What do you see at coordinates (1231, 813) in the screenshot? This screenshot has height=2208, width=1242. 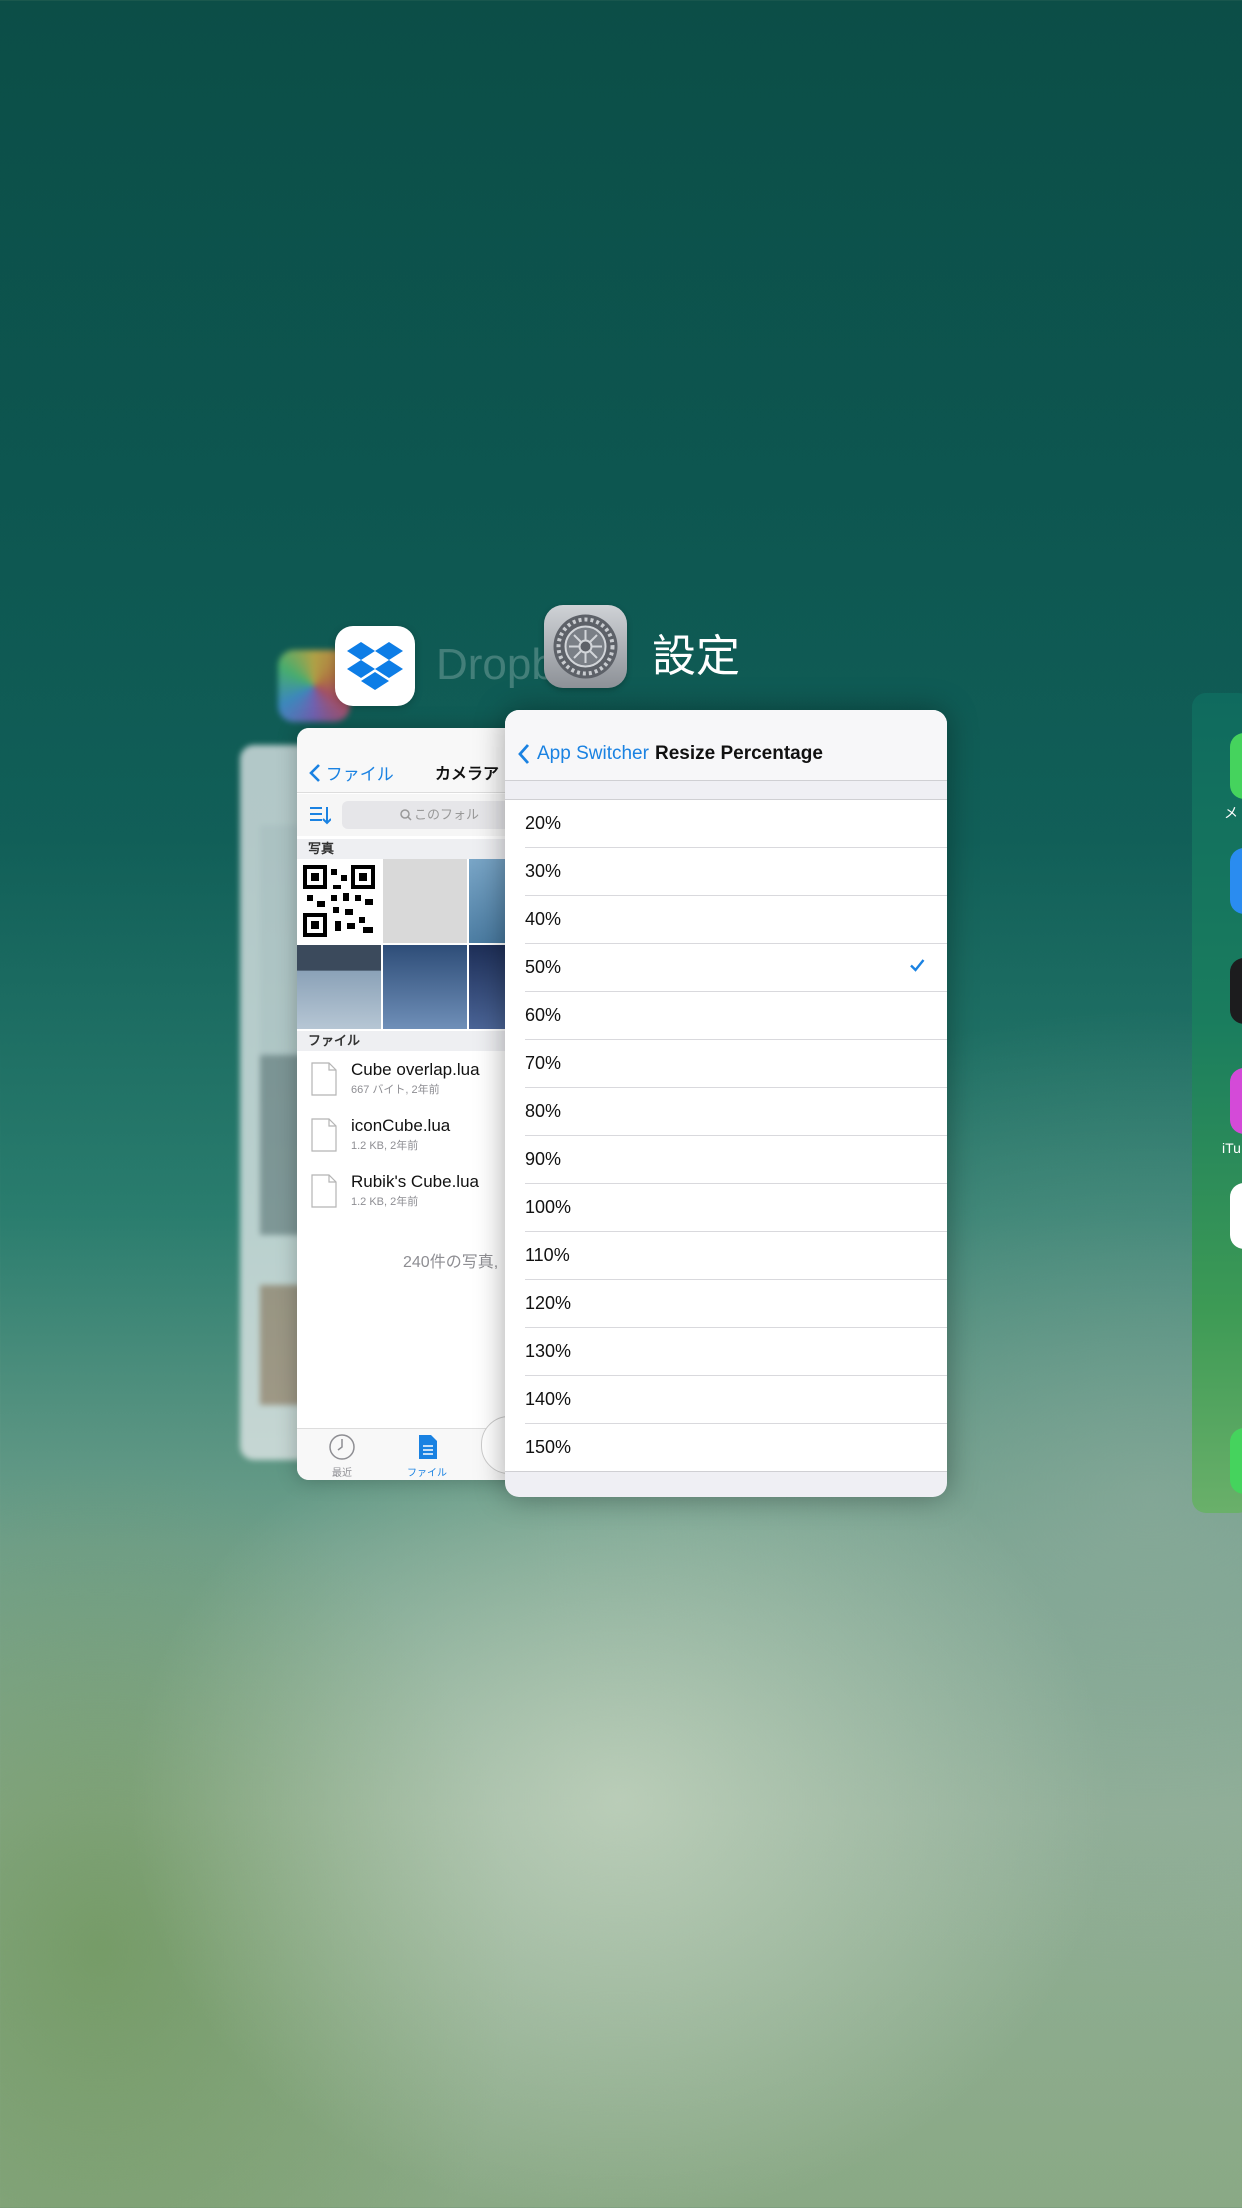 I see `home-app-label: メ` at bounding box center [1231, 813].